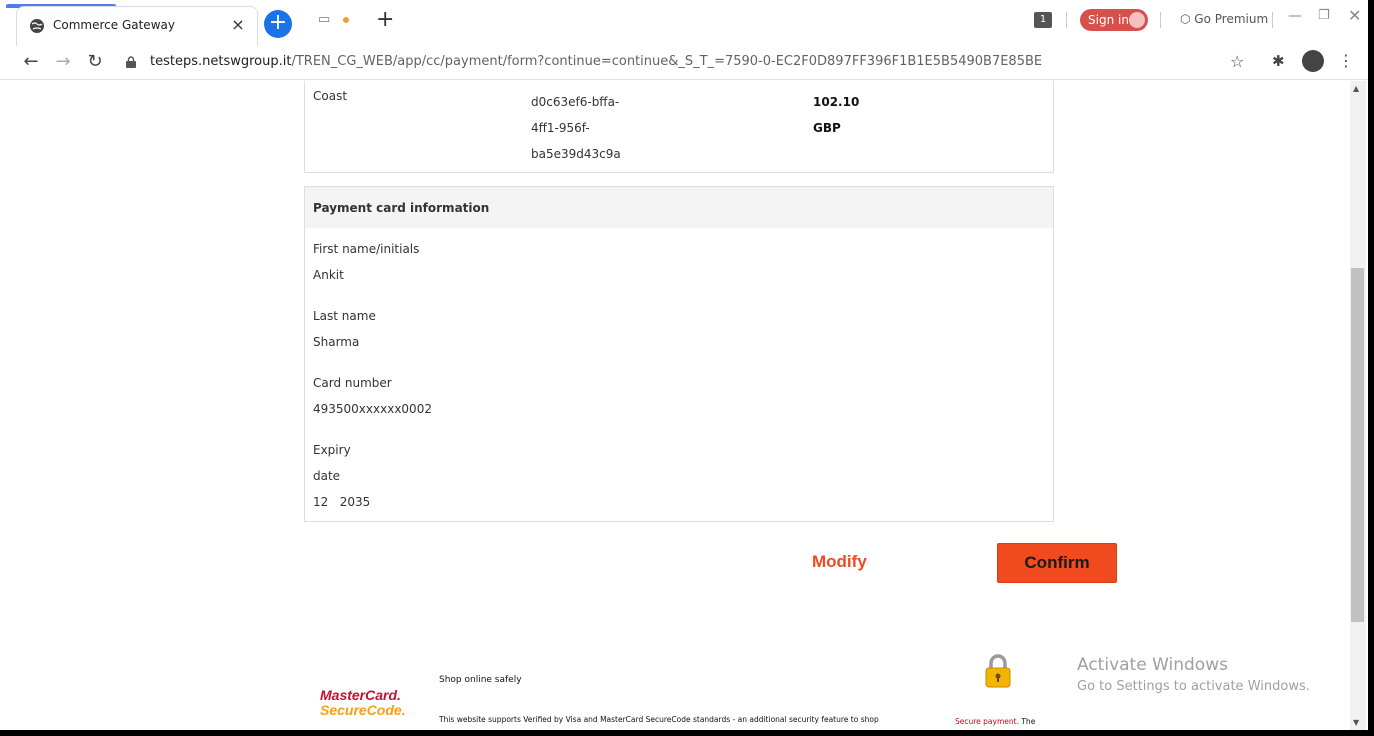 The height and width of the screenshot is (736, 1374). Describe the element at coordinates (836, 102) in the screenshot. I see `amount-value: 102.10` at that location.